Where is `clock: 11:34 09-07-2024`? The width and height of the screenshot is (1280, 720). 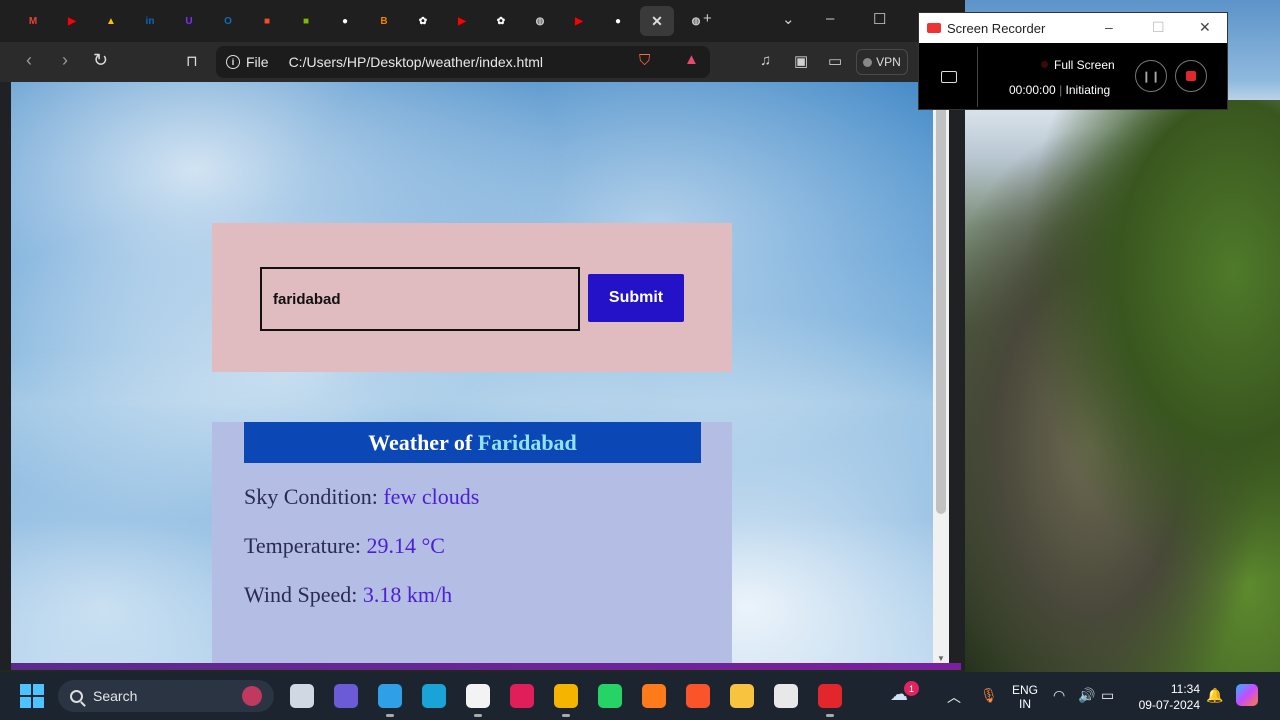
clock: 11:34 09-07-2024 is located at coordinates (1165, 697).